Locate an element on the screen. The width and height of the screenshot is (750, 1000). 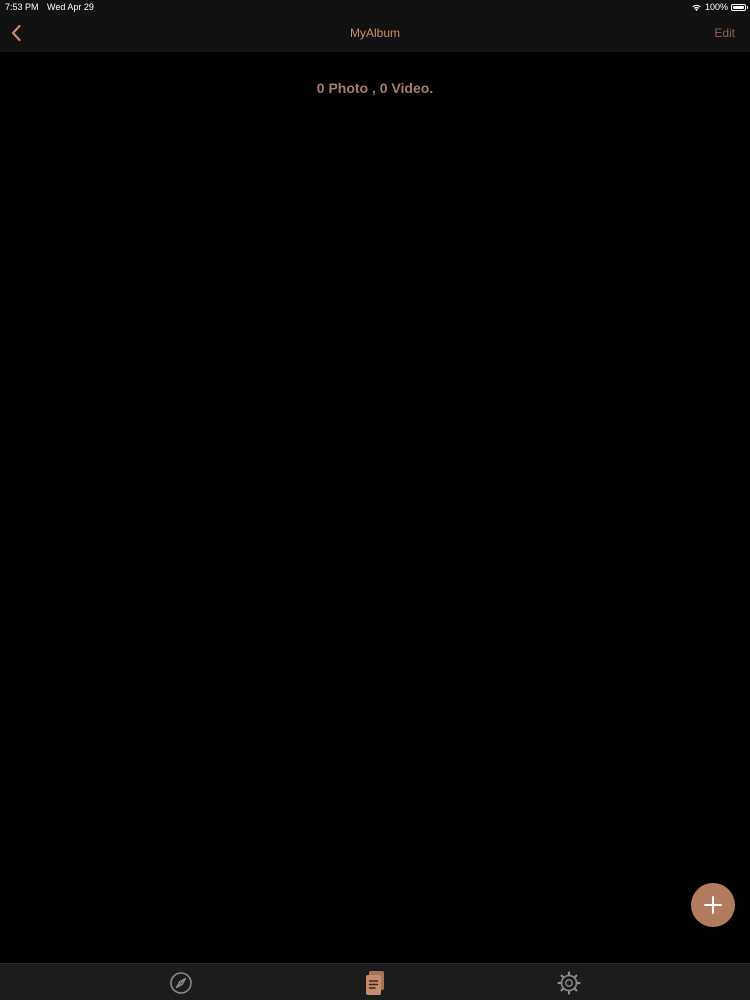
gear-icon is located at coordinates (569, 983).